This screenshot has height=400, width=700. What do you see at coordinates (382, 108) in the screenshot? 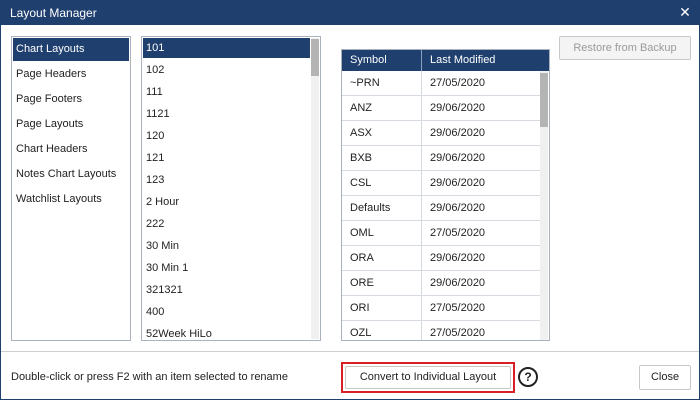
I see `symbol-cell: ANZ` at bounding box center [382, 108].